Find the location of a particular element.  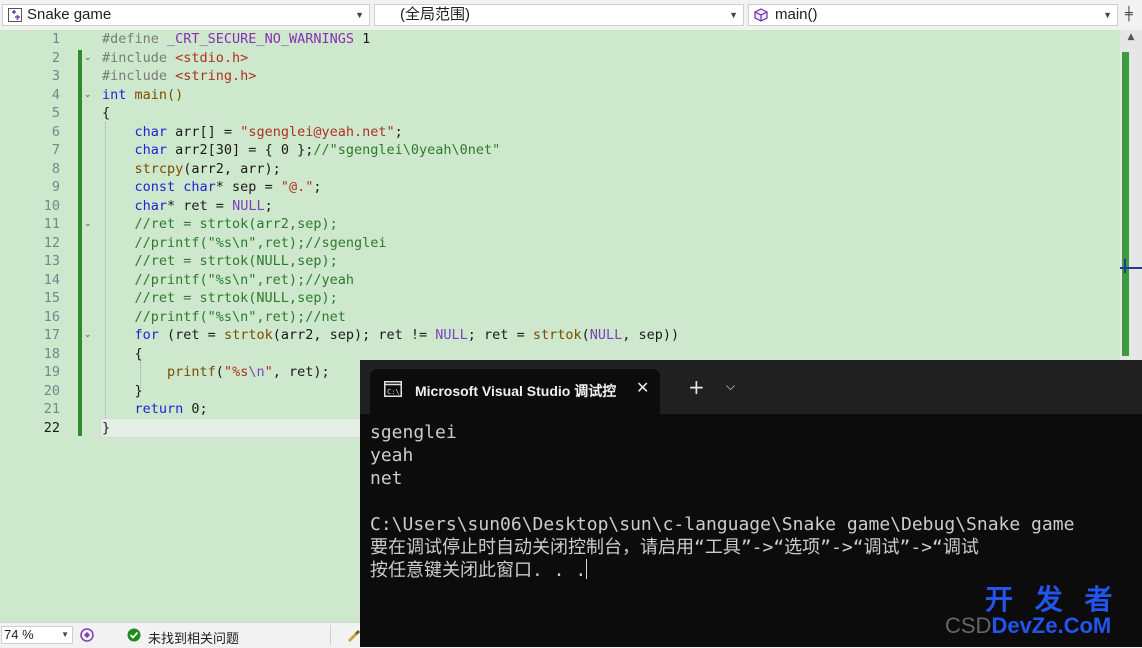

code-token: strcpy is located at coordinates (143, 168).